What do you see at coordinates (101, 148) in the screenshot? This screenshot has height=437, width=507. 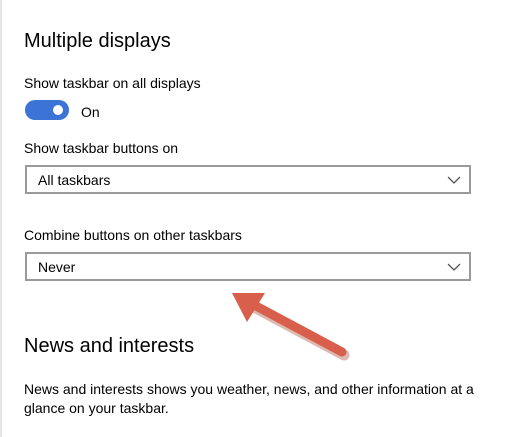 I see `show-taskbar-buttons-on-label: Show taskbar buttons on` at bounding box center [101, 148].